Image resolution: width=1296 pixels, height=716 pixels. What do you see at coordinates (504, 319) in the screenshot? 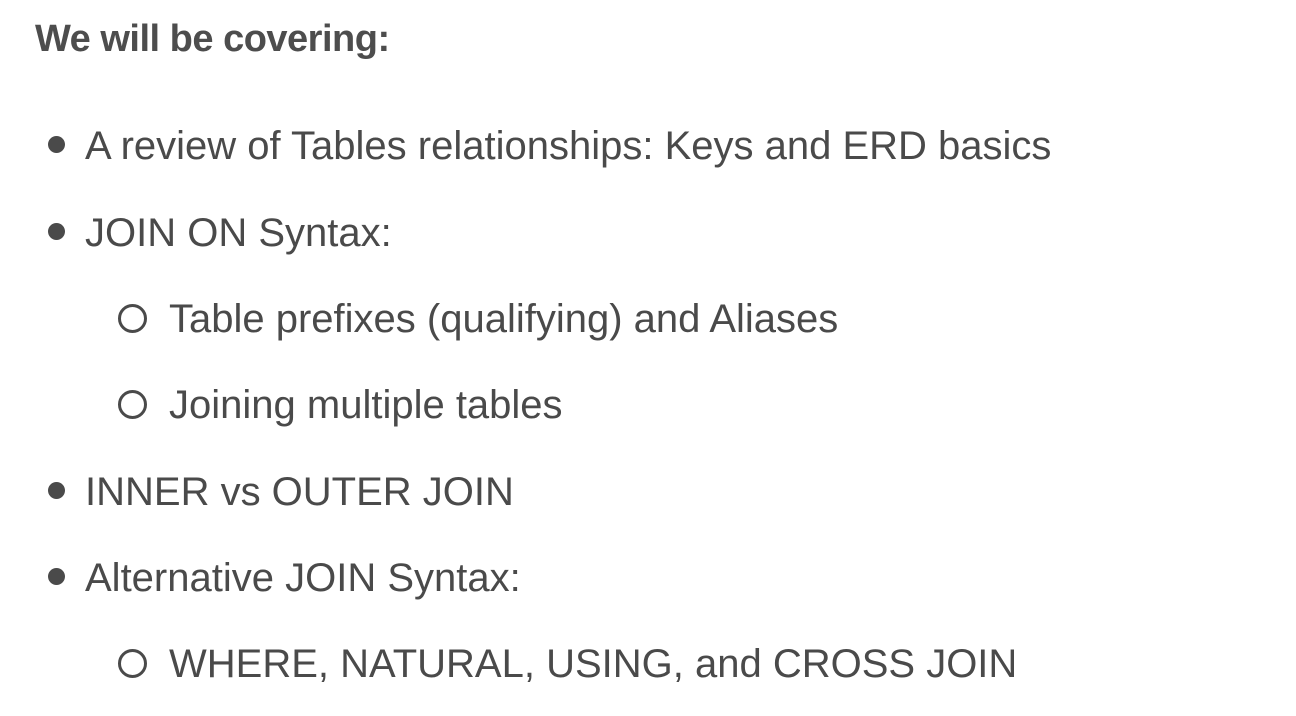
I see `bullet-item-label: Table prefixes (qualifying) and Aliases` at bounding box center [504, 319].